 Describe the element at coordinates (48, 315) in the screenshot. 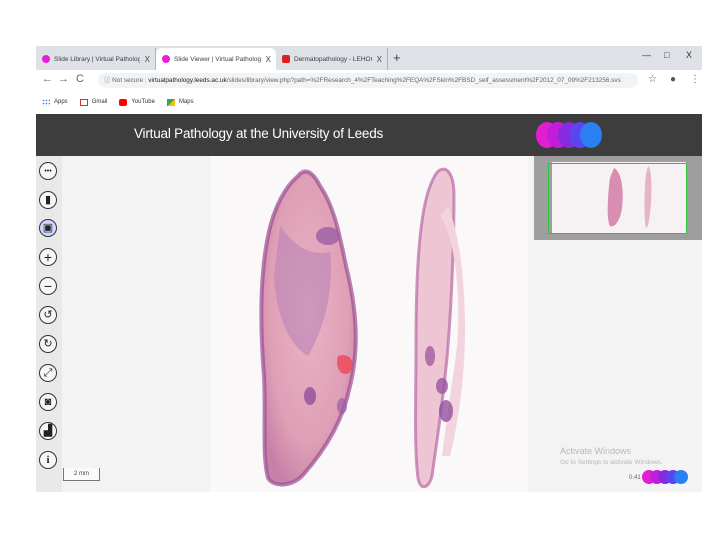

I see `rotate-left-icon: ↺` at that location.